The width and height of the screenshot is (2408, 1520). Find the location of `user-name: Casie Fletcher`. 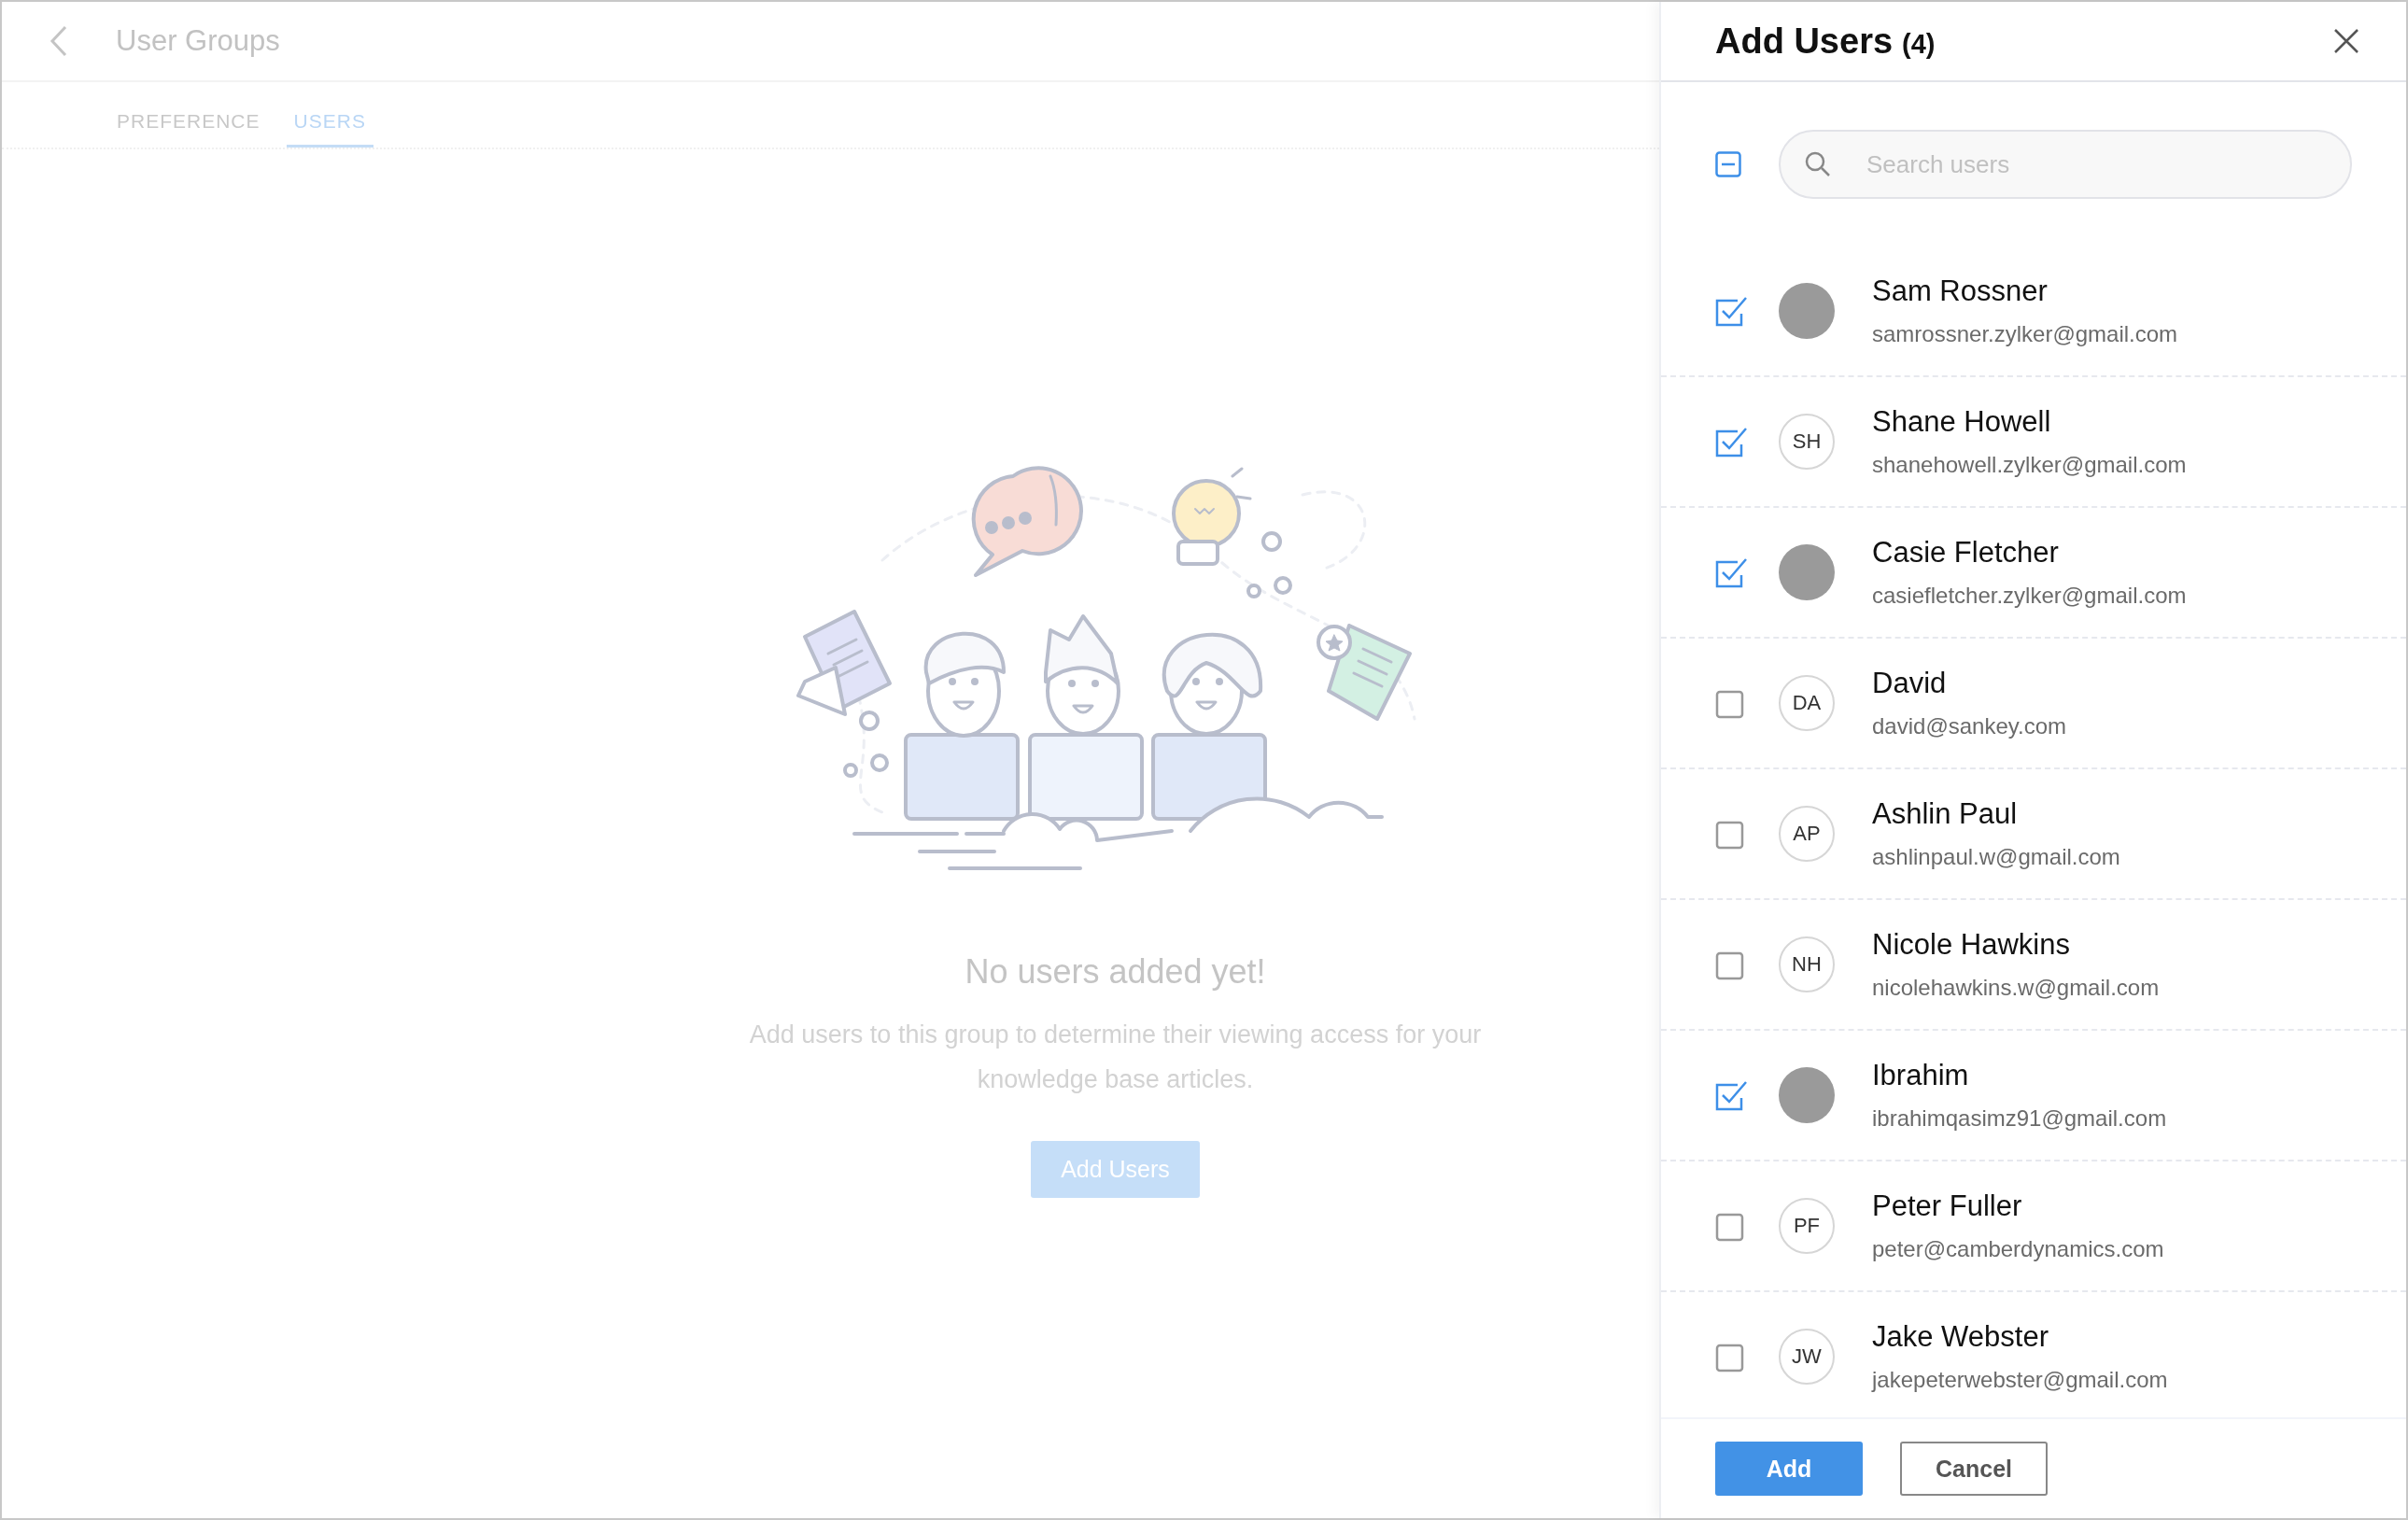

user-name: Casie Fletcher is located at coordinates (1966, 553).